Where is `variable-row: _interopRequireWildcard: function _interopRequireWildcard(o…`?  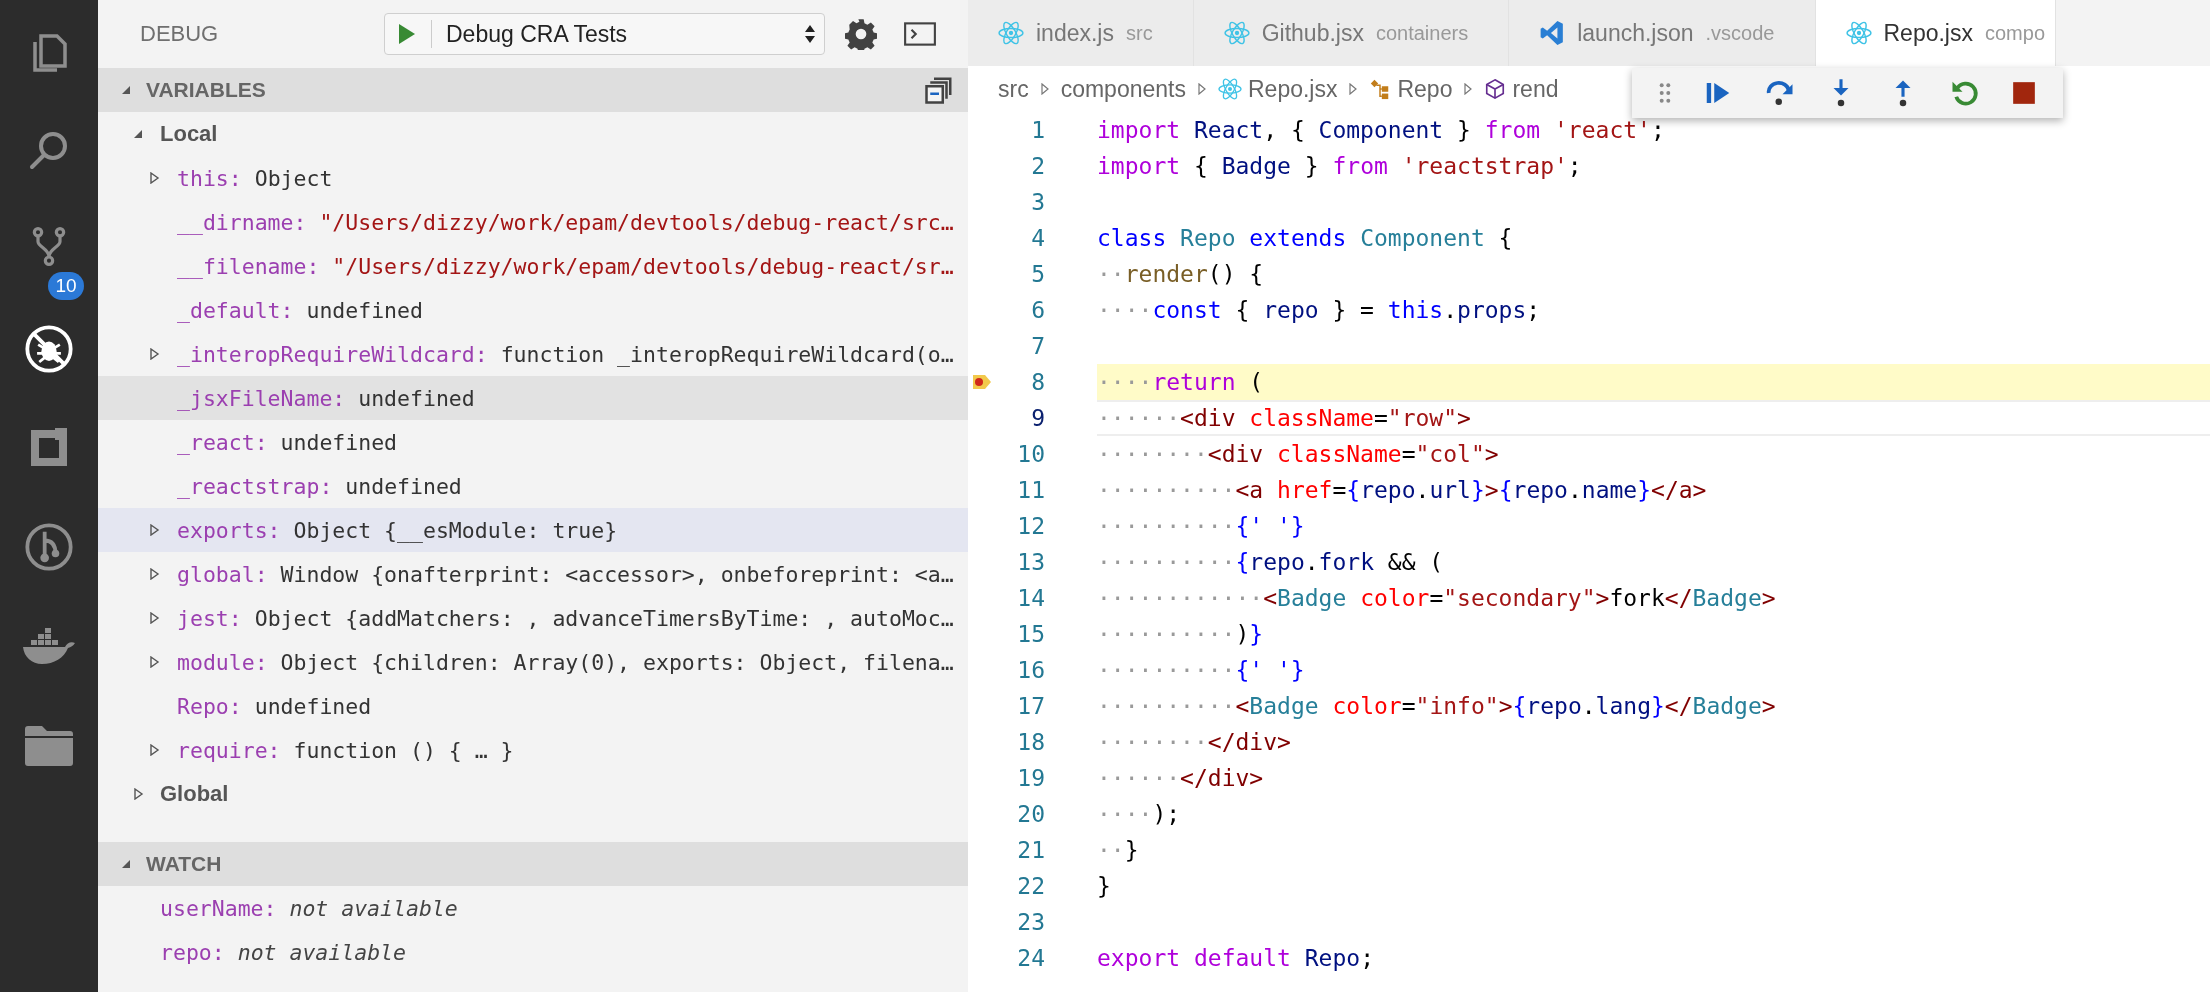
variable-row: _interopRequireWildcard: function _interopRequireWildcard(o… is located at coordinates (533, 354).